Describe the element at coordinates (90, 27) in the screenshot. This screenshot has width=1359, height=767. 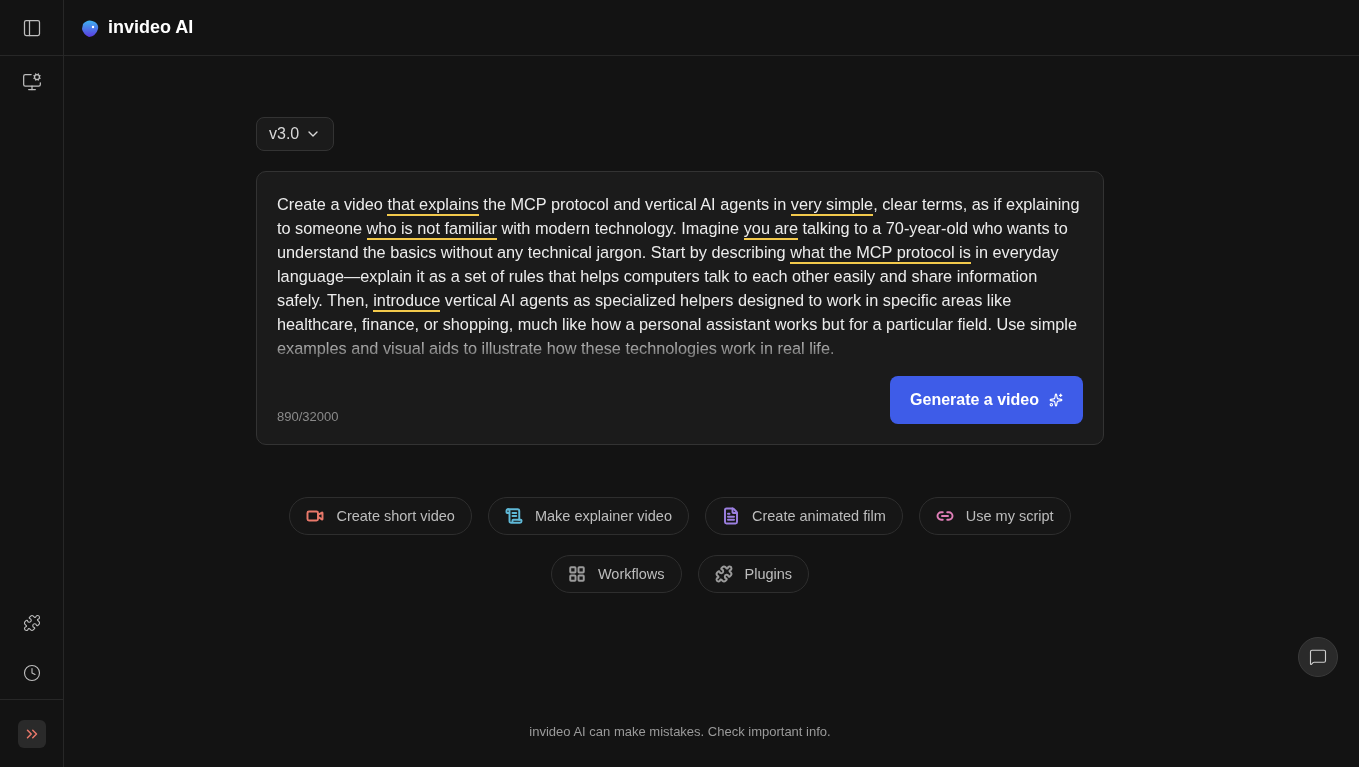
I see `logo-icon` at that location.